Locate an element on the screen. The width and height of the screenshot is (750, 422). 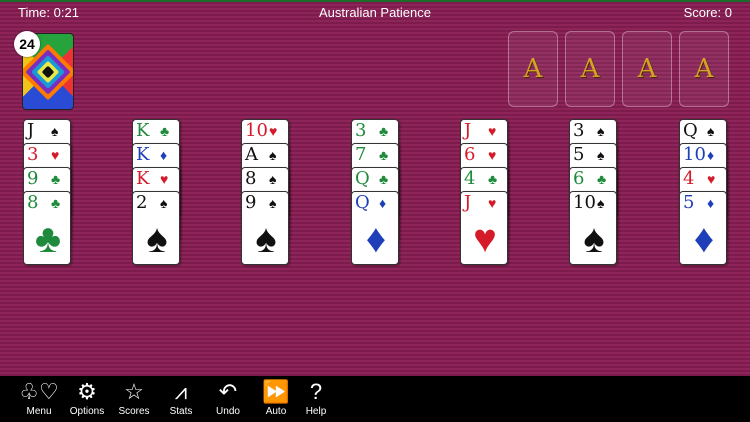
card-rank: 4 is located at coordinates (689, 178).